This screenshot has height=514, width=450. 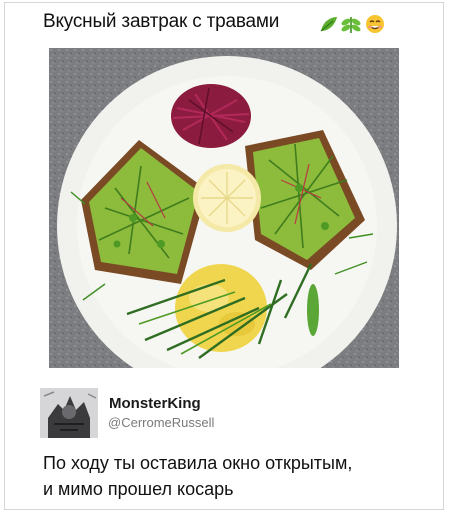 What do you see at coordinates (375, 24) in the screenshot?
I see `smiling-face-icon` at bounding box center [375, 24].